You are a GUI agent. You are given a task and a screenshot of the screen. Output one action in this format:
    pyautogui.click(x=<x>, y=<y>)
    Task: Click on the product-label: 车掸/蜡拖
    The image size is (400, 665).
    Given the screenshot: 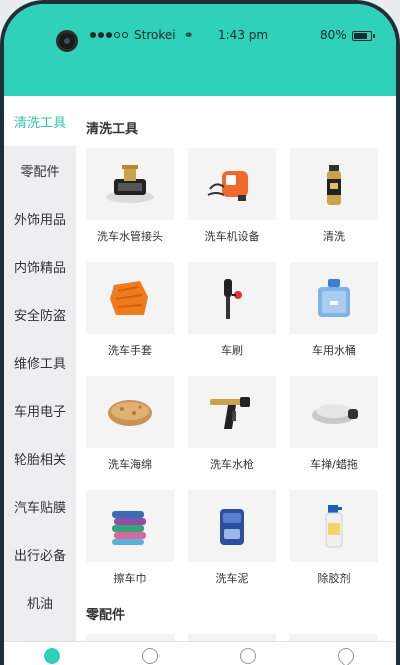 What is the action you would take?
    pyautogui.click(x=334, y=464)
    